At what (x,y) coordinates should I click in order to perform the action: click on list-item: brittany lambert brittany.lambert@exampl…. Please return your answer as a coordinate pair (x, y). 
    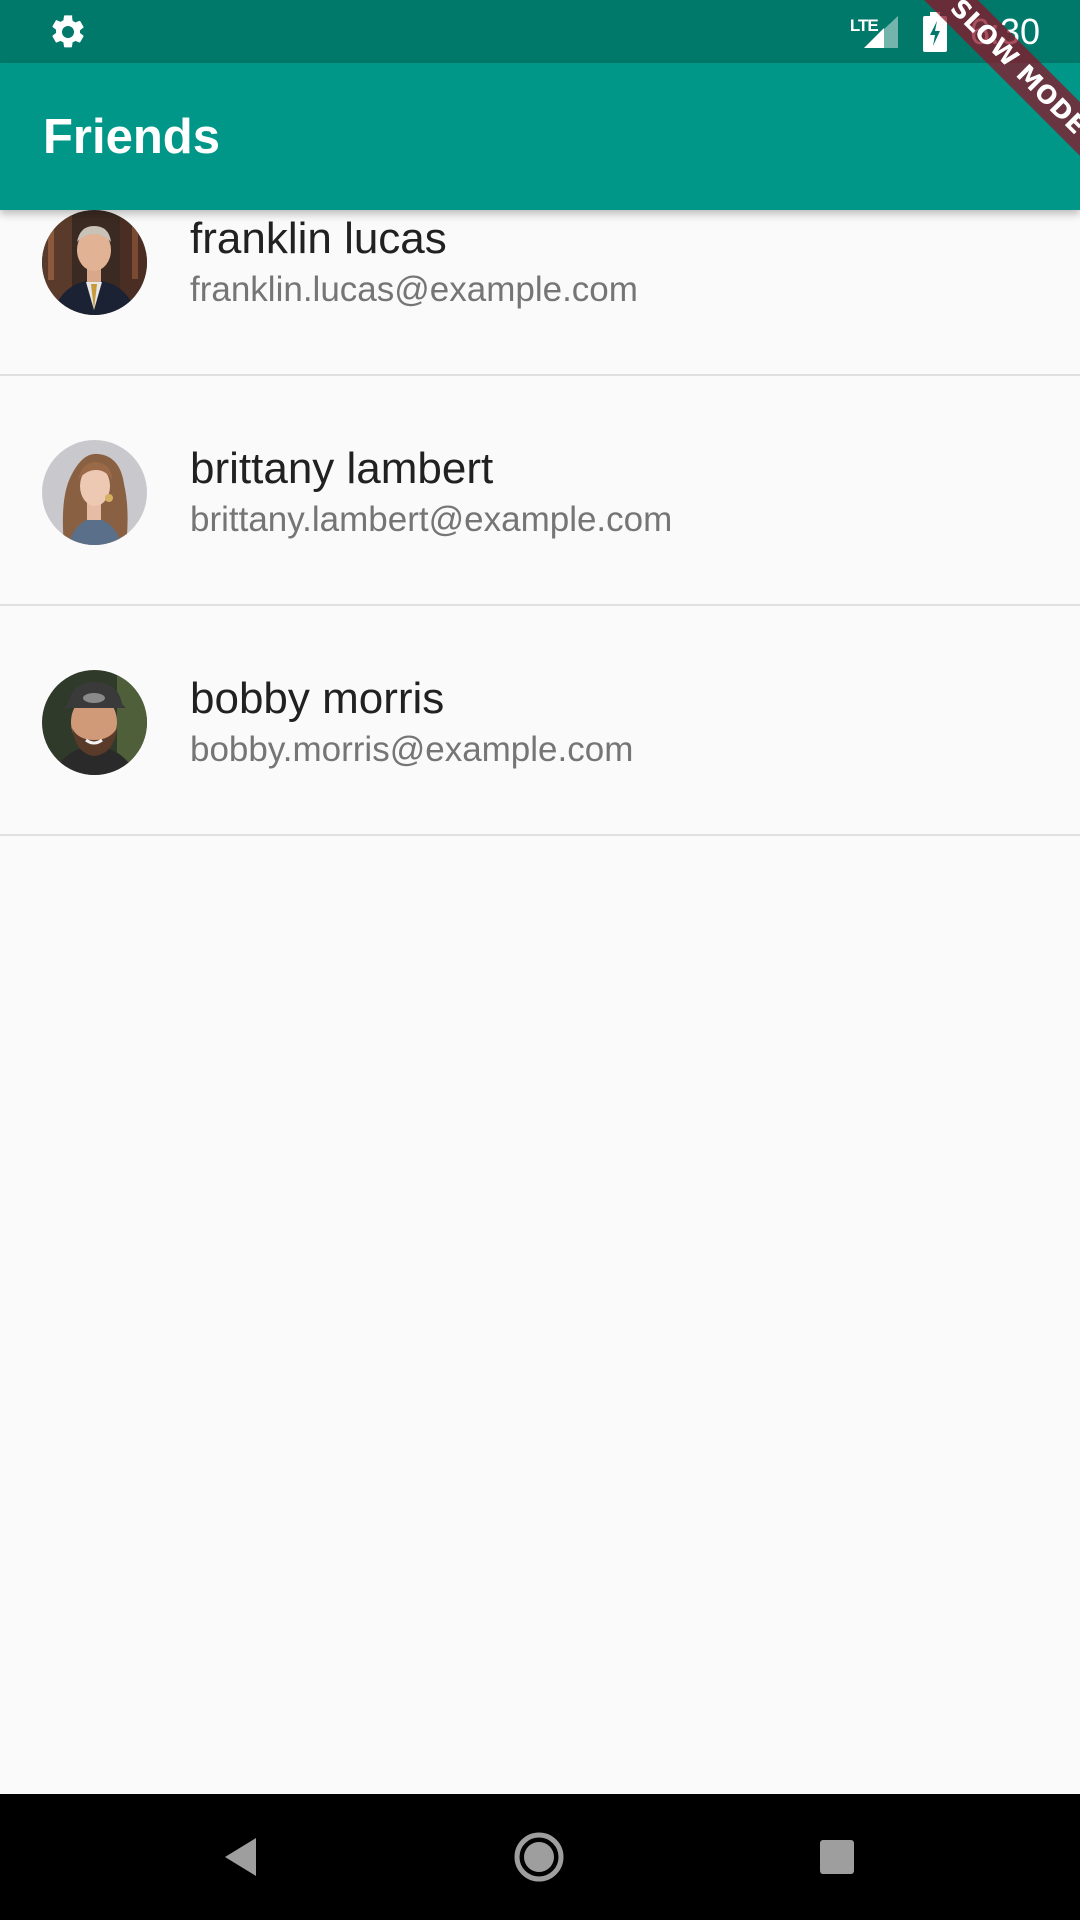
    Looking at the image, I should click on (540, 491).